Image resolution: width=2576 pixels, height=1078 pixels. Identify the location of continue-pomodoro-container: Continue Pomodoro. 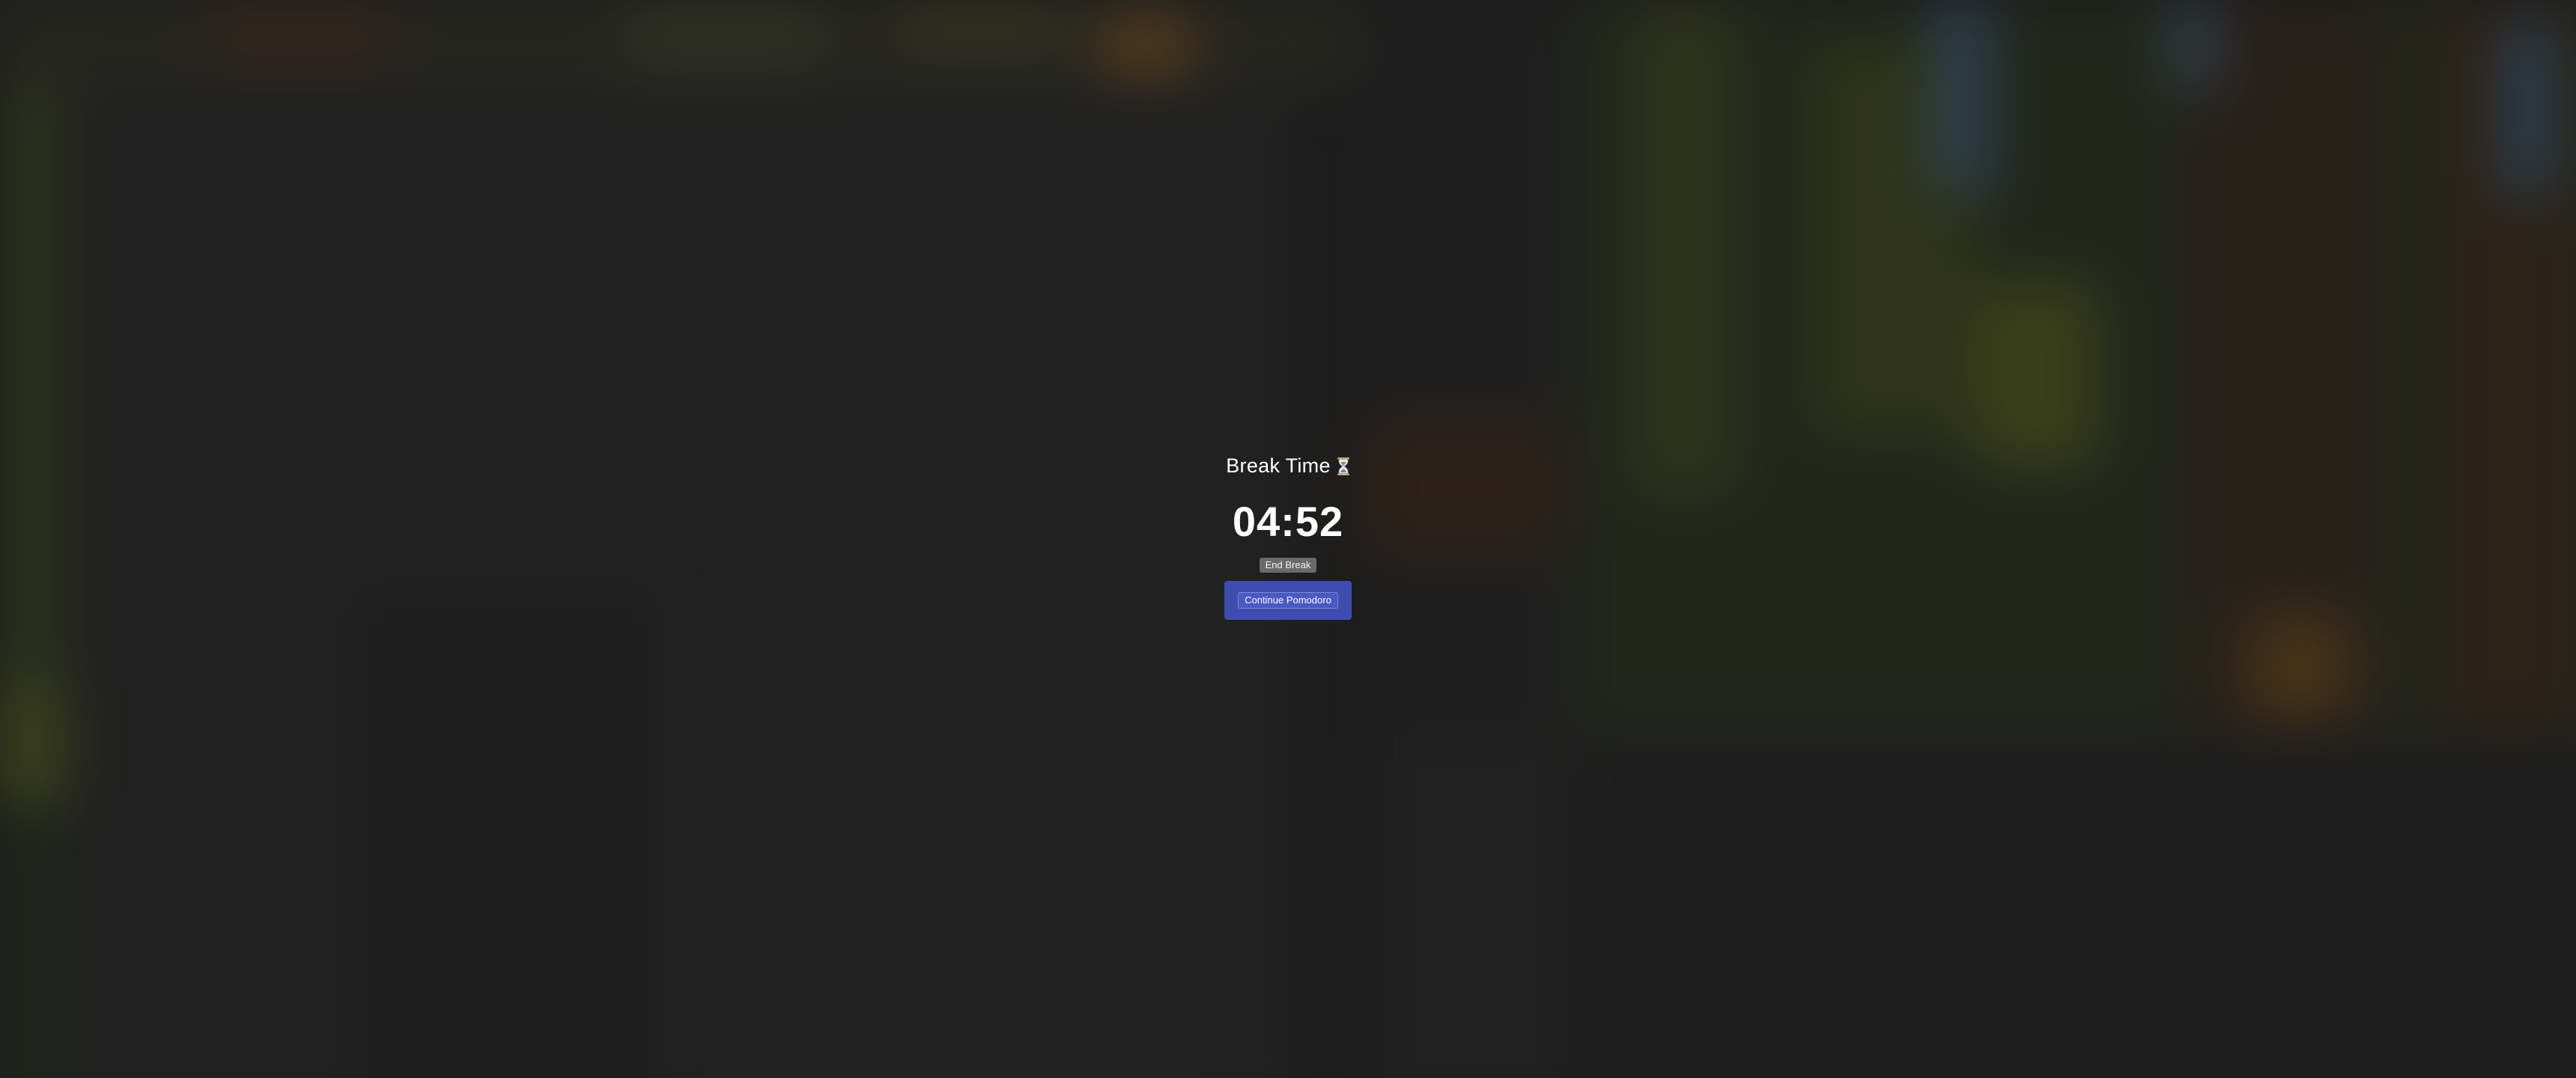
(1288, 600).